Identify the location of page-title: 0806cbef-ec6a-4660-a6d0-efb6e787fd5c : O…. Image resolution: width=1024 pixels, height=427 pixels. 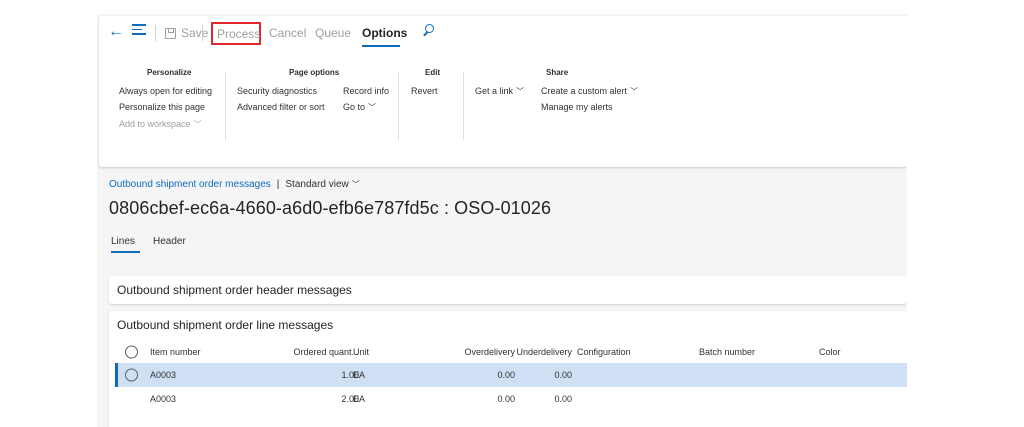
(330, 208).